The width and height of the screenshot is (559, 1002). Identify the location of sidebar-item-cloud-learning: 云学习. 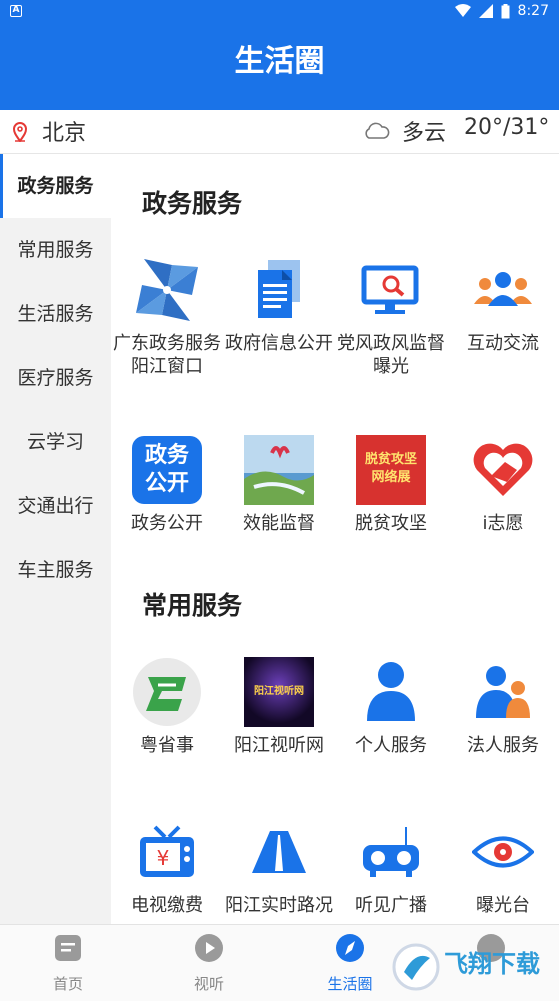
(55, 442).